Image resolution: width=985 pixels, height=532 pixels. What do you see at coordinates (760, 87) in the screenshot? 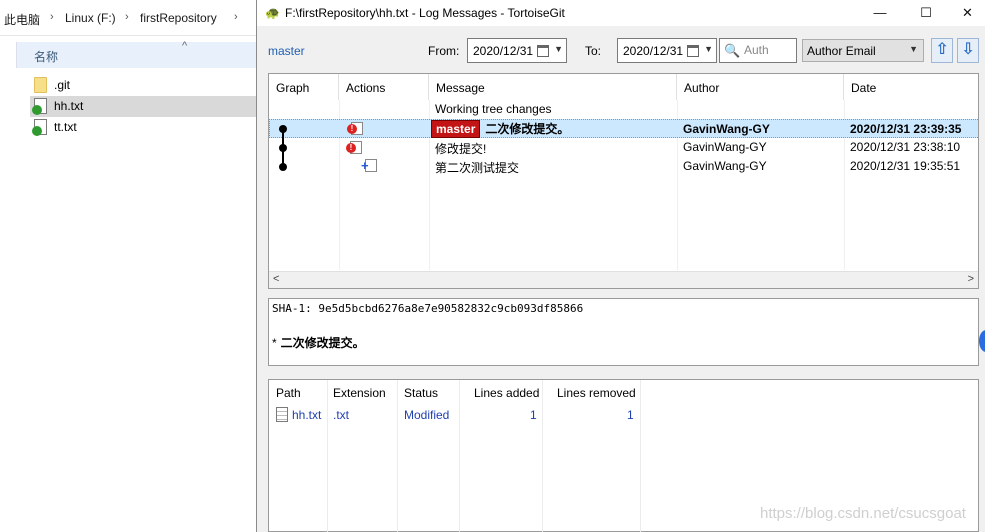
I see `column-header-author: Author` at bounding box center [760, 87].